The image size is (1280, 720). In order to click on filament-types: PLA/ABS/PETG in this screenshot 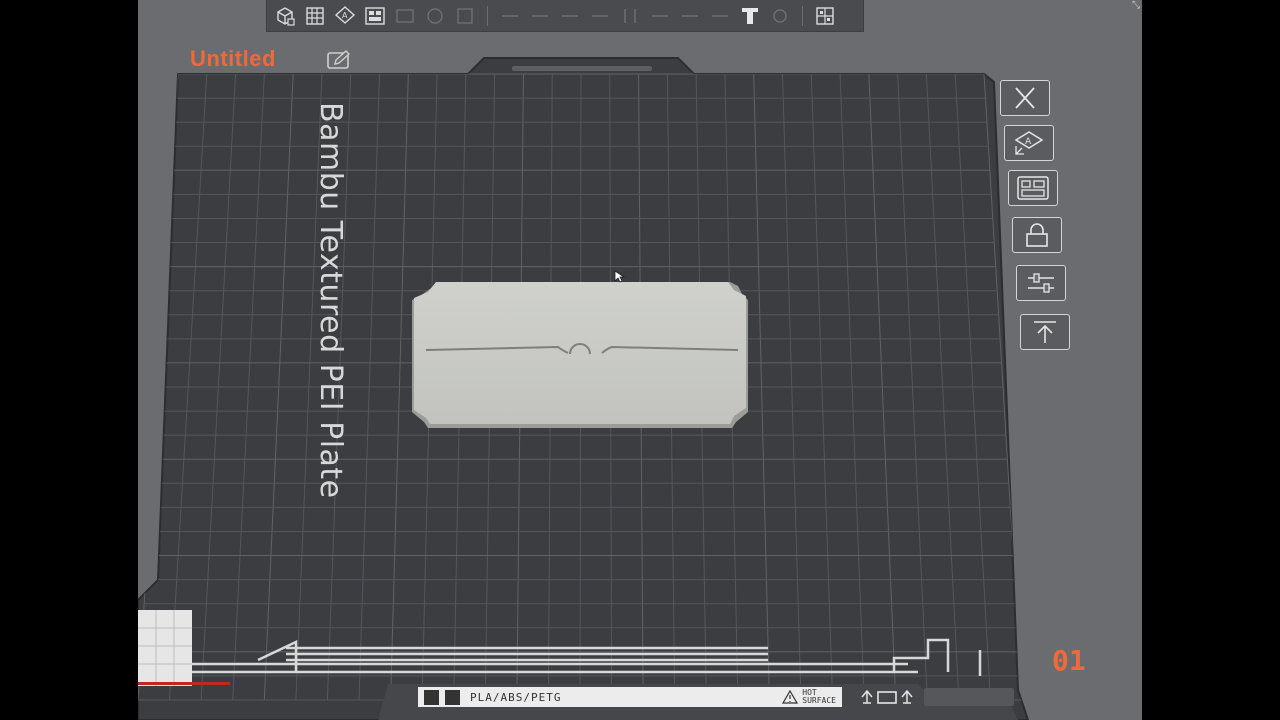, I will do `click(516, 697)`.